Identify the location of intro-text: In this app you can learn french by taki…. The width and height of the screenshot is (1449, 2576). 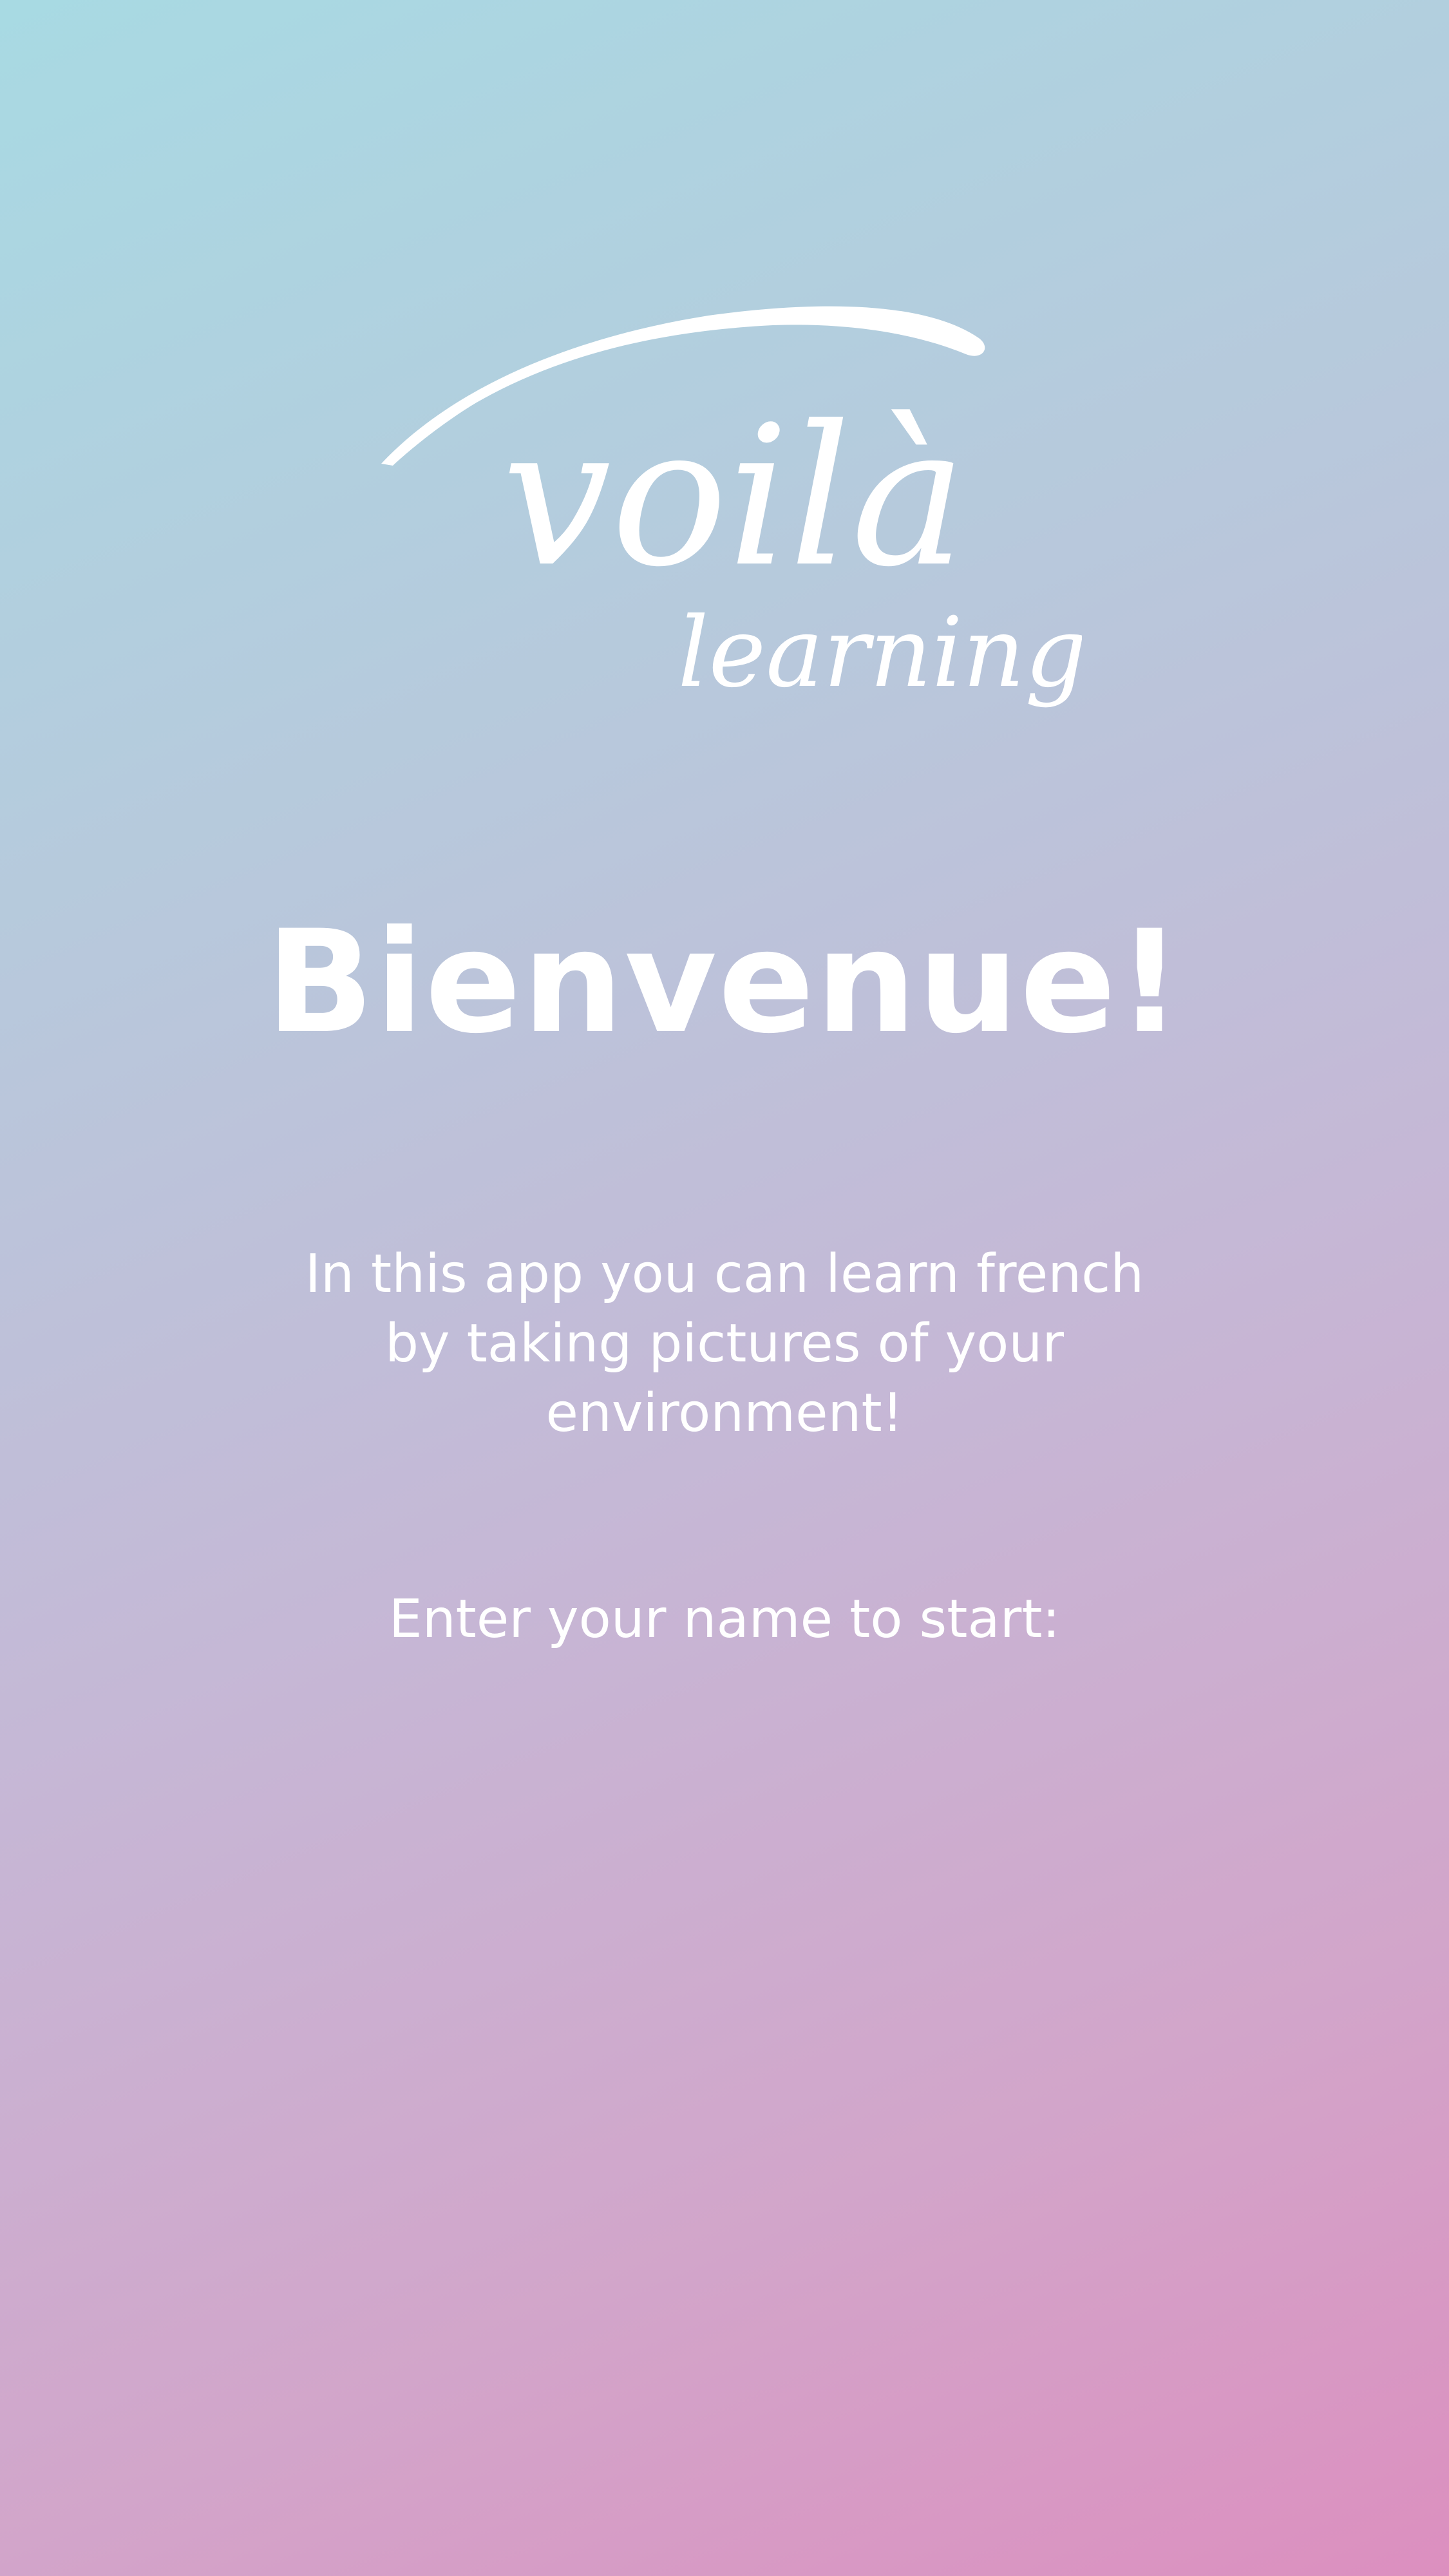
(724, 1344).